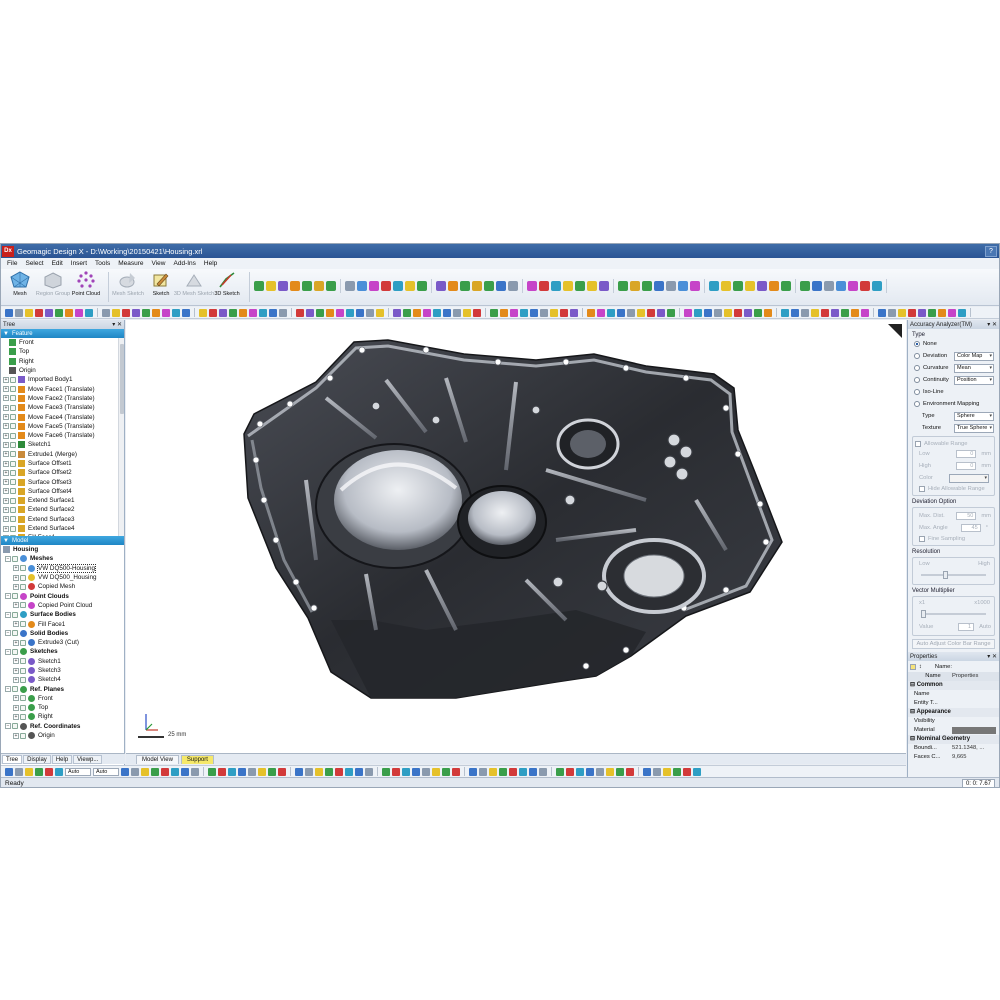  I want to click on feature-tree-item: + Fill Face1, so click(62, 534).